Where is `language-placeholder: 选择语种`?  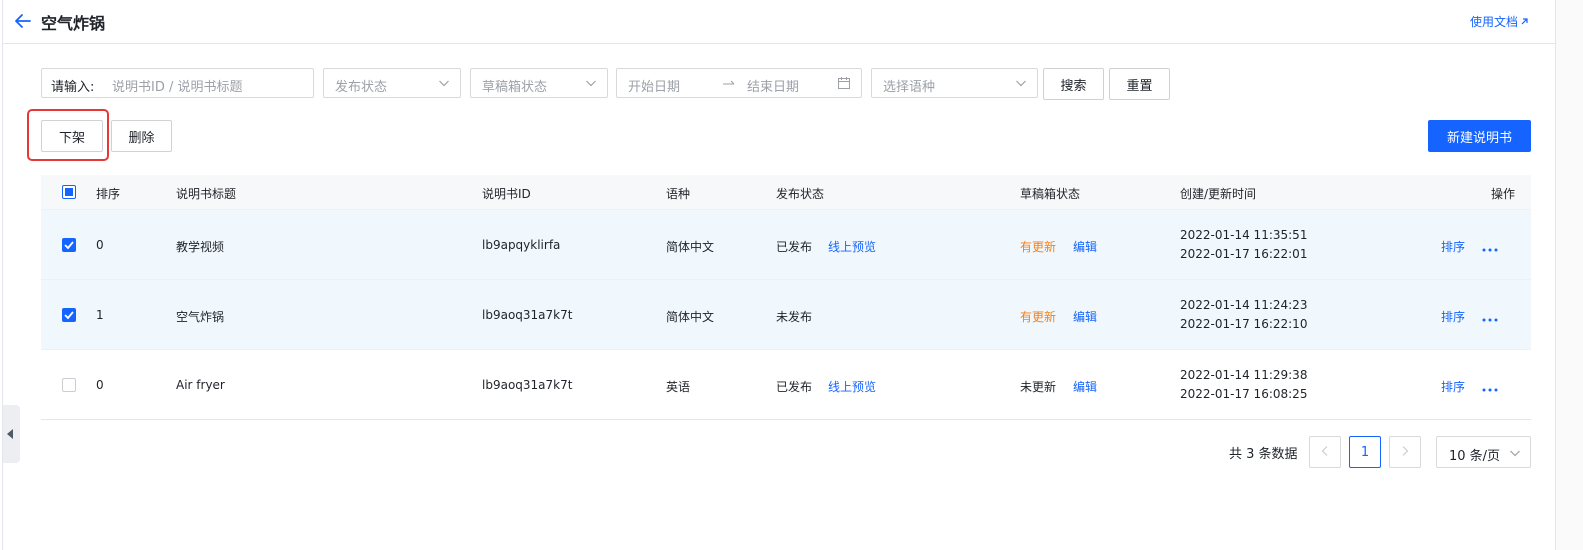 language-placeholder: 选择语种 is located at coordinates (909, 87).